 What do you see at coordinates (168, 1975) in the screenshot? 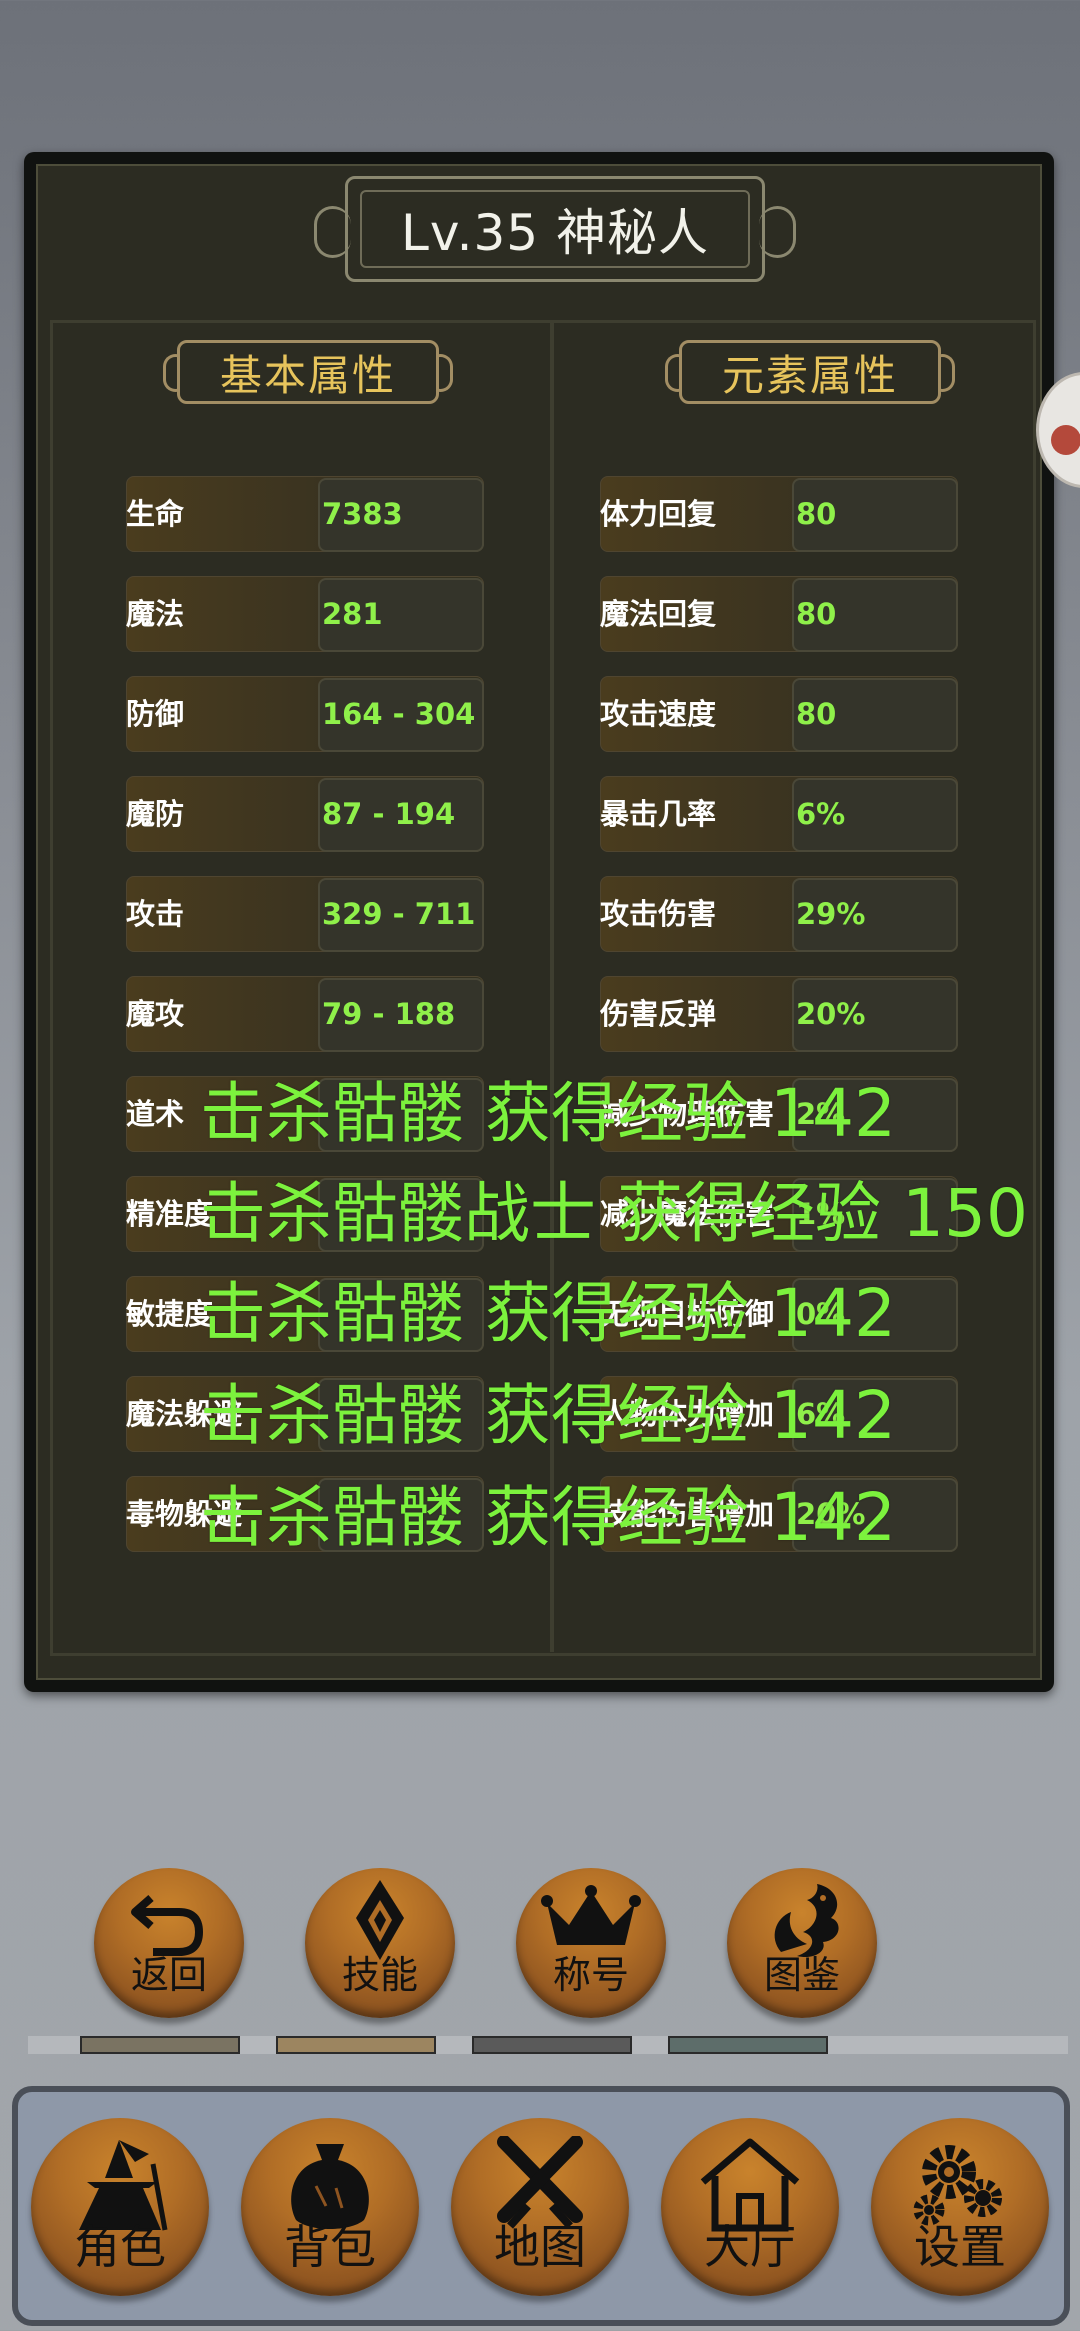
I see `return-label: 返回` at bounding box center [168, 1975].